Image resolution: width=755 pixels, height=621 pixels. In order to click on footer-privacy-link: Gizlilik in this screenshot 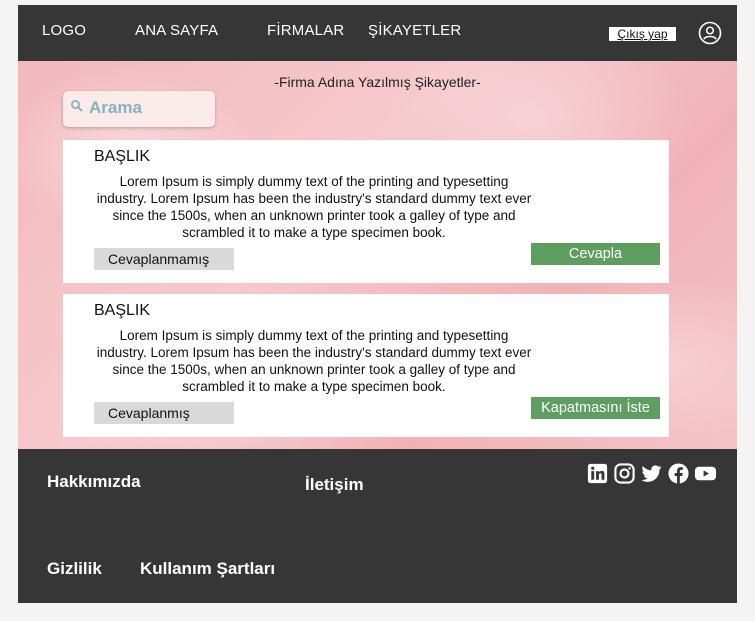, I will do `click(74, 569)`.